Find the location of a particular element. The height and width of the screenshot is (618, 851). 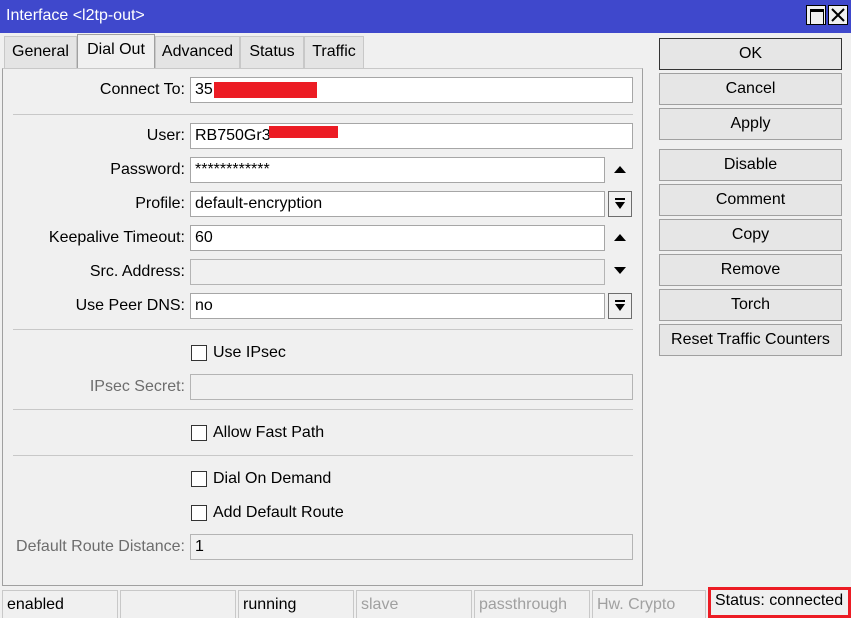

src-address-input is located at coordinates (397, 272).